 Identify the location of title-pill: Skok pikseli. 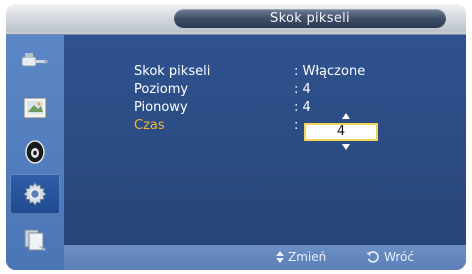
(310, 18).